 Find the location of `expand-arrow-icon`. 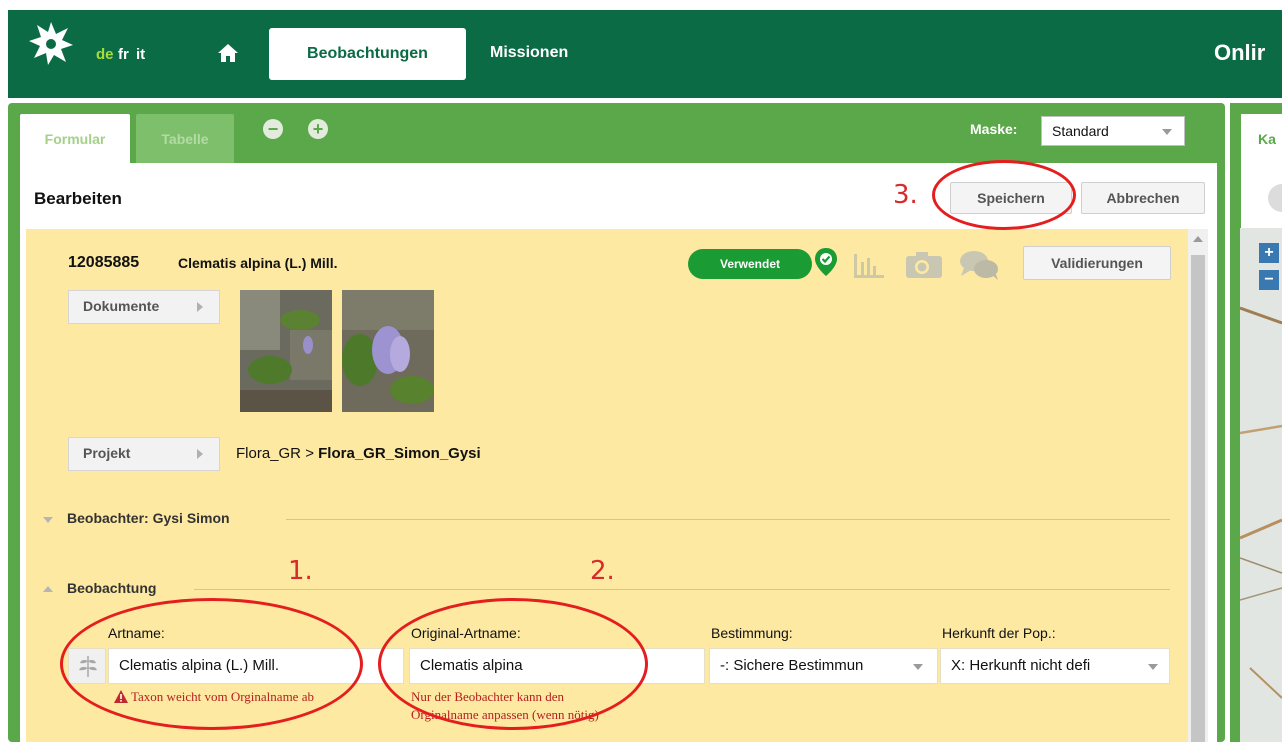

expand-arrow-icon is located at coordinates (48, 589).